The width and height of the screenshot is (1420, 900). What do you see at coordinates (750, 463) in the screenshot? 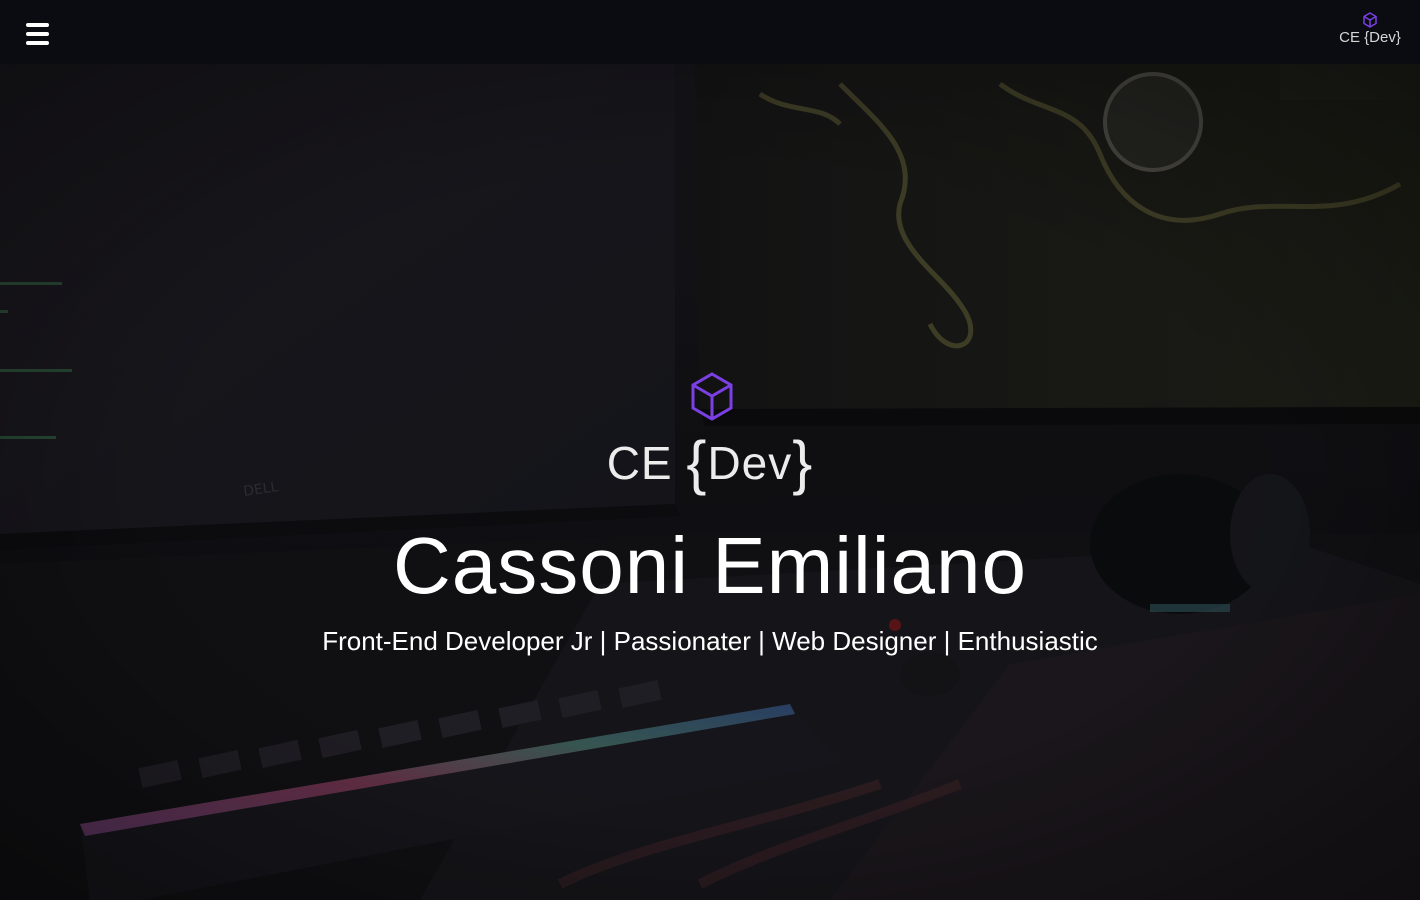
I see `hero-logo-word: Dev` at bounding box center [750, 463].